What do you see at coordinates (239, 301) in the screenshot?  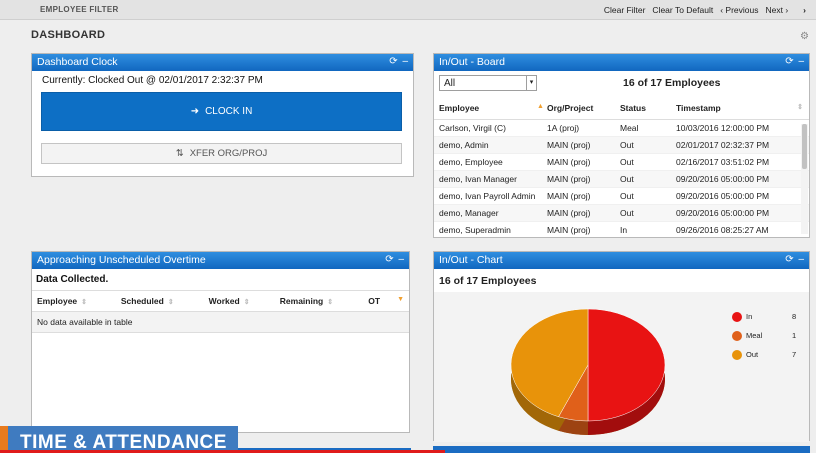 I see `column-header-worked: Worked ⇕` at bounding box center [239, 301].